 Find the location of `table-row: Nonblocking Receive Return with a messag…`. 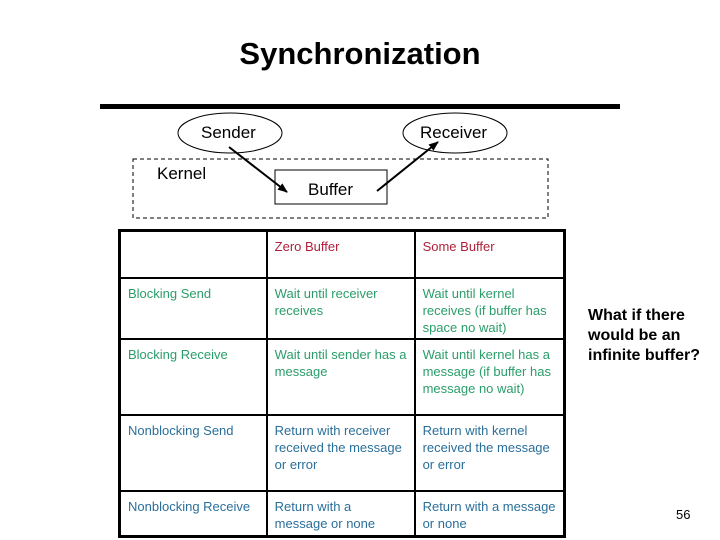

table-row: Nonblocking Receive Return with a messag… is located at coordinates (342, 513).